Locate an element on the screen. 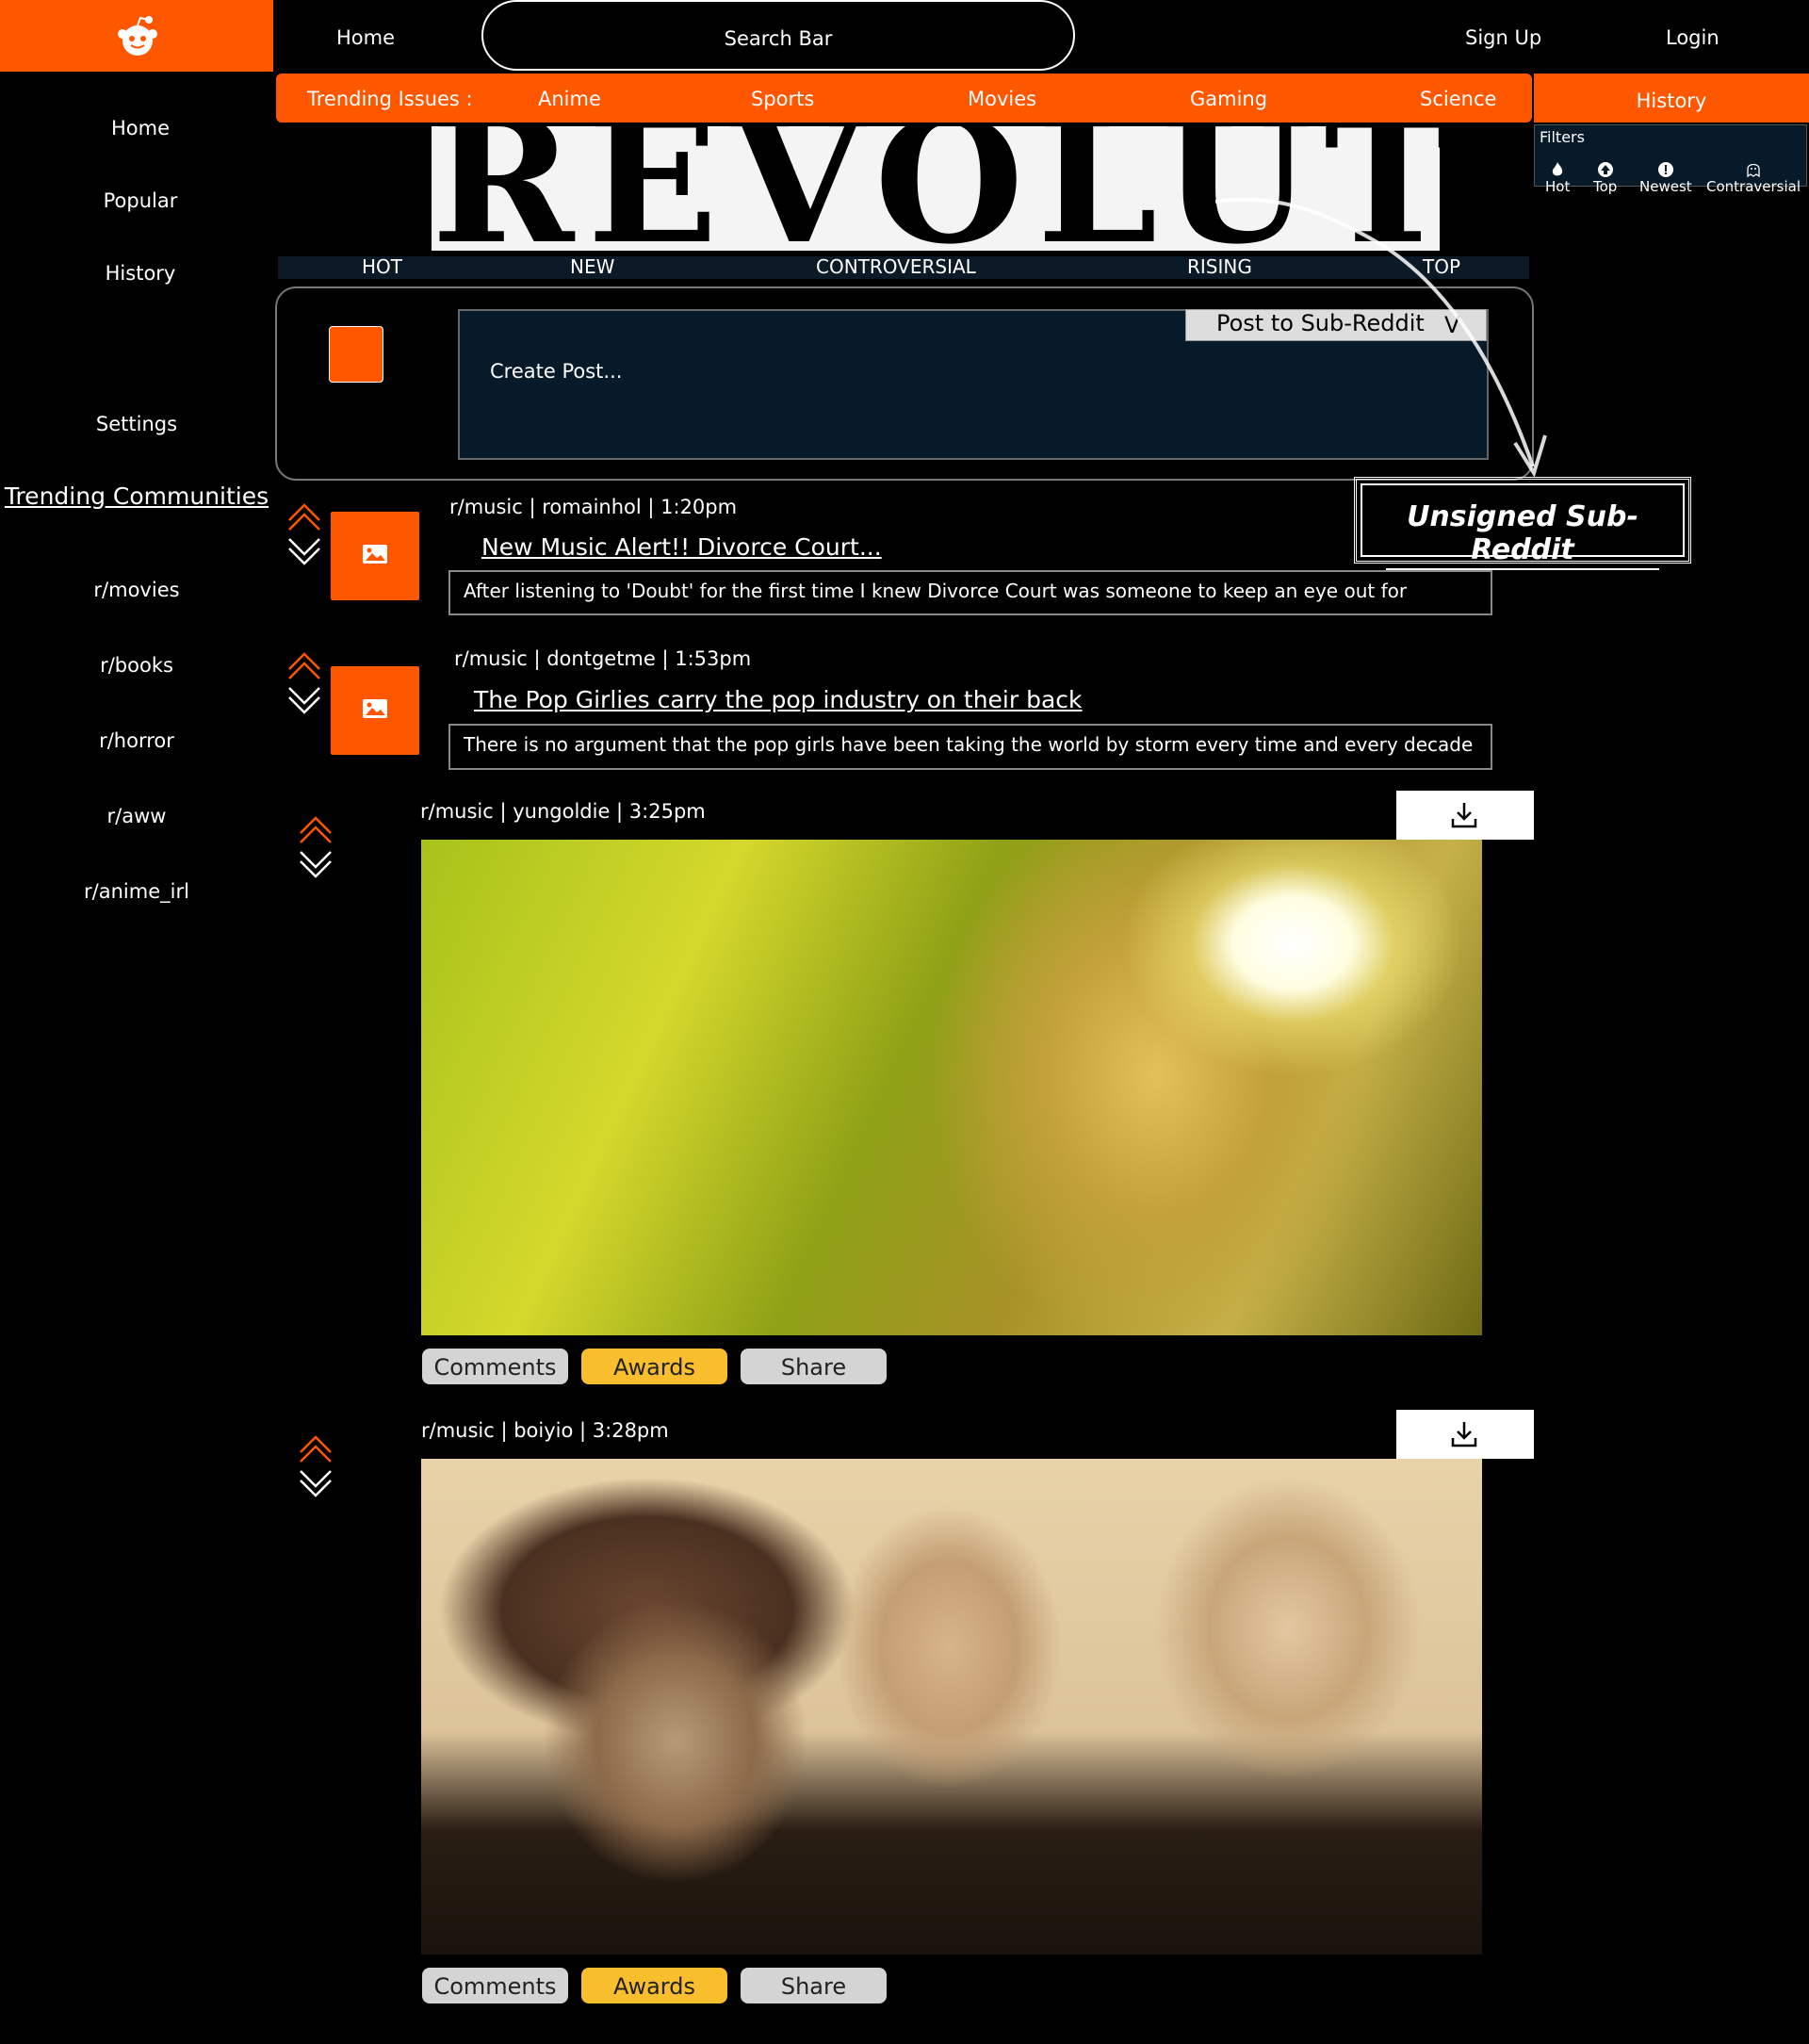 The image size is (1809, 2044). community-link-aww: r/aww is located at coordinates (136, 816).